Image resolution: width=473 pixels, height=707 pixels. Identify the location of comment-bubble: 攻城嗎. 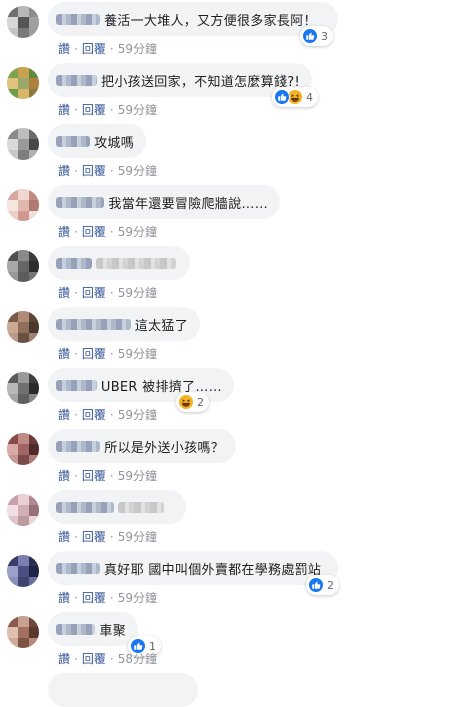
(97, 141).